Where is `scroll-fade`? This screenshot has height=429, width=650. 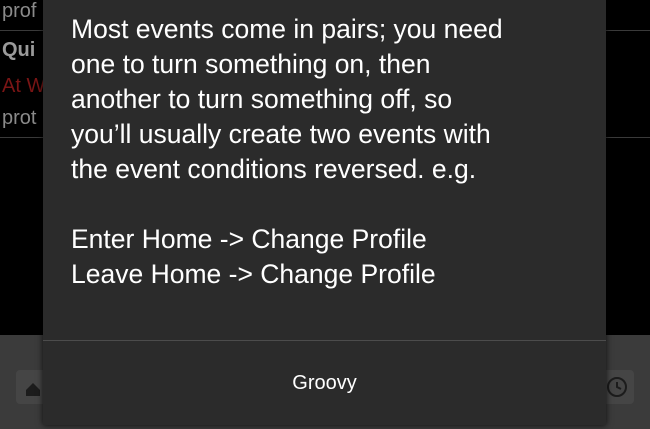 scroll-fade is located at coordinates (321, 332).